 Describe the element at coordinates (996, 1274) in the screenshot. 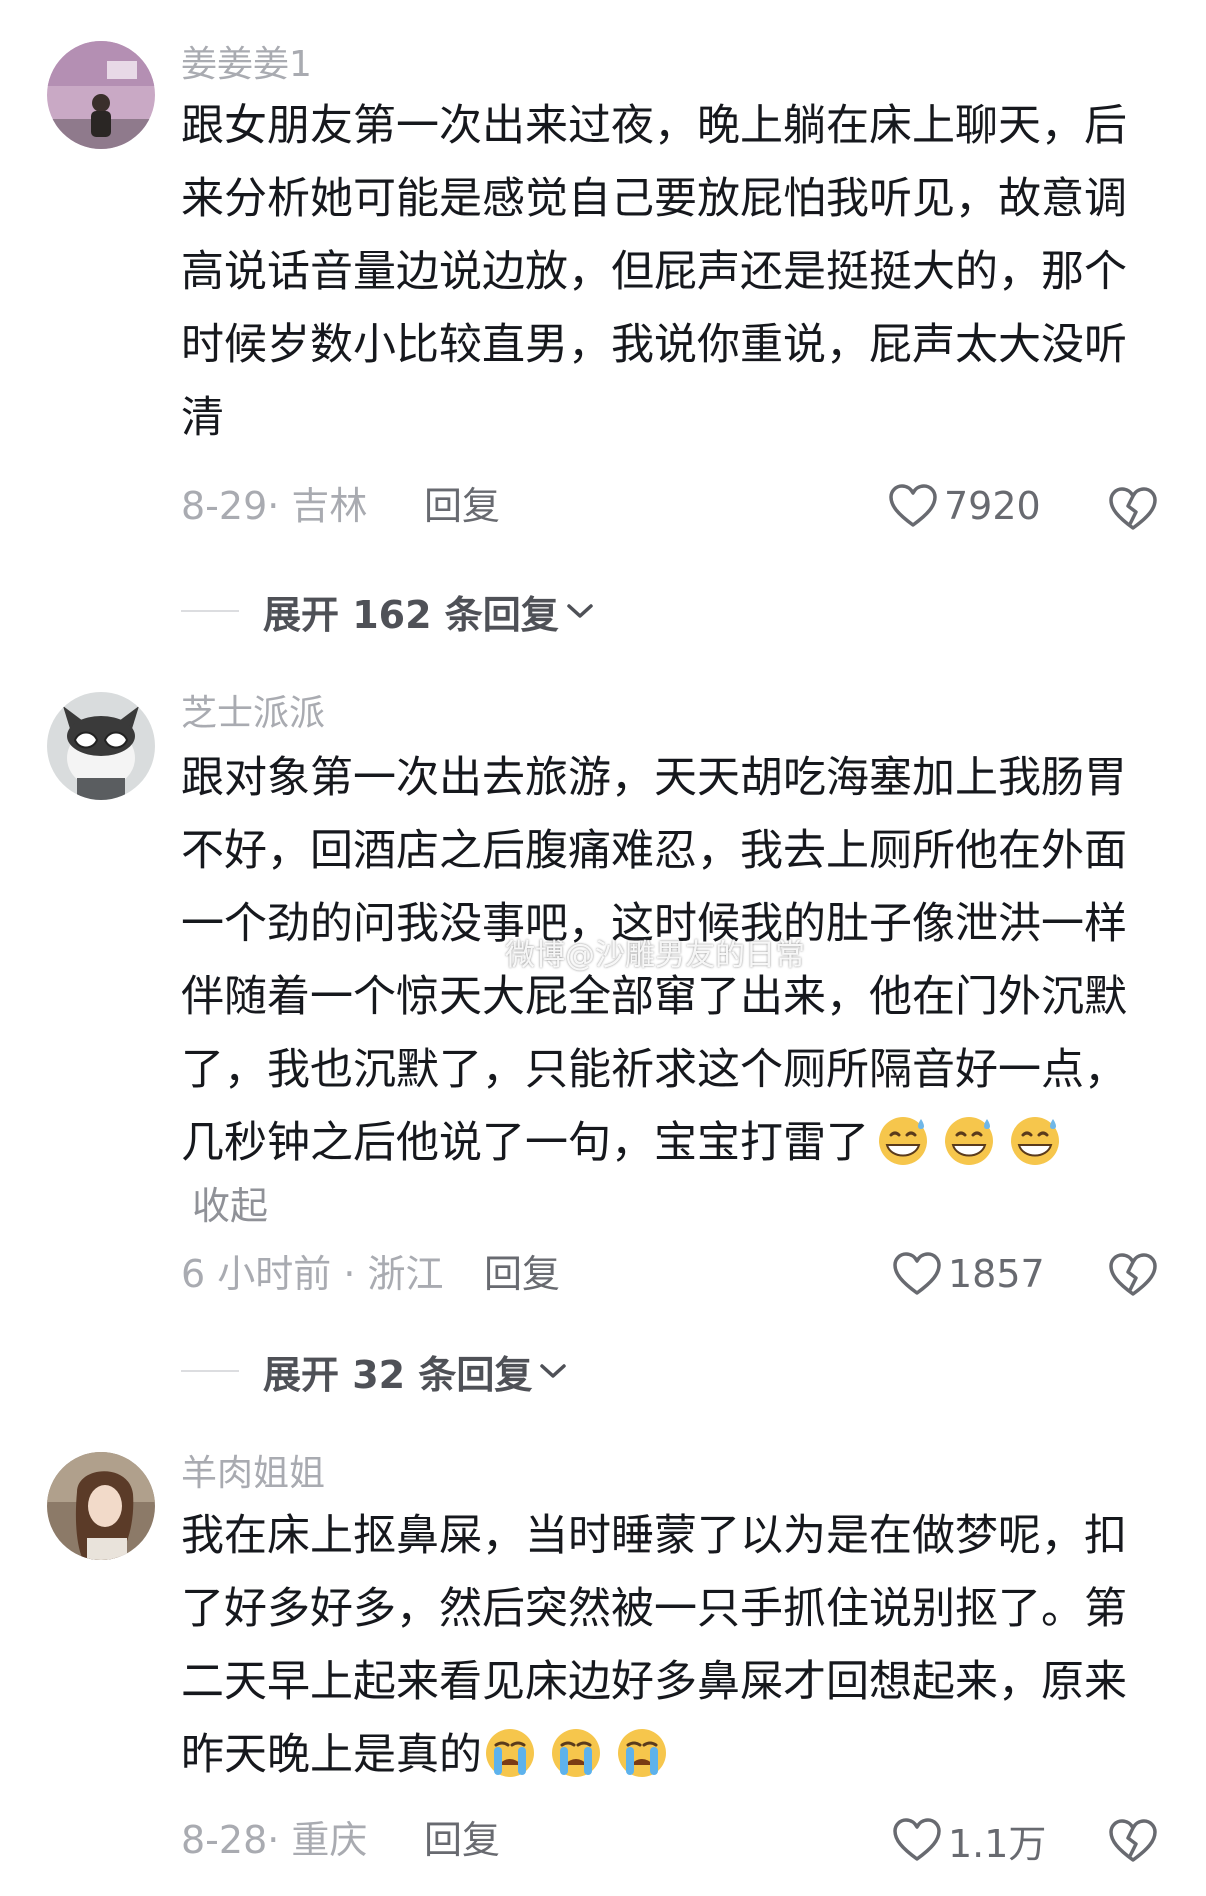

I see `like-count: 1857` at that location.